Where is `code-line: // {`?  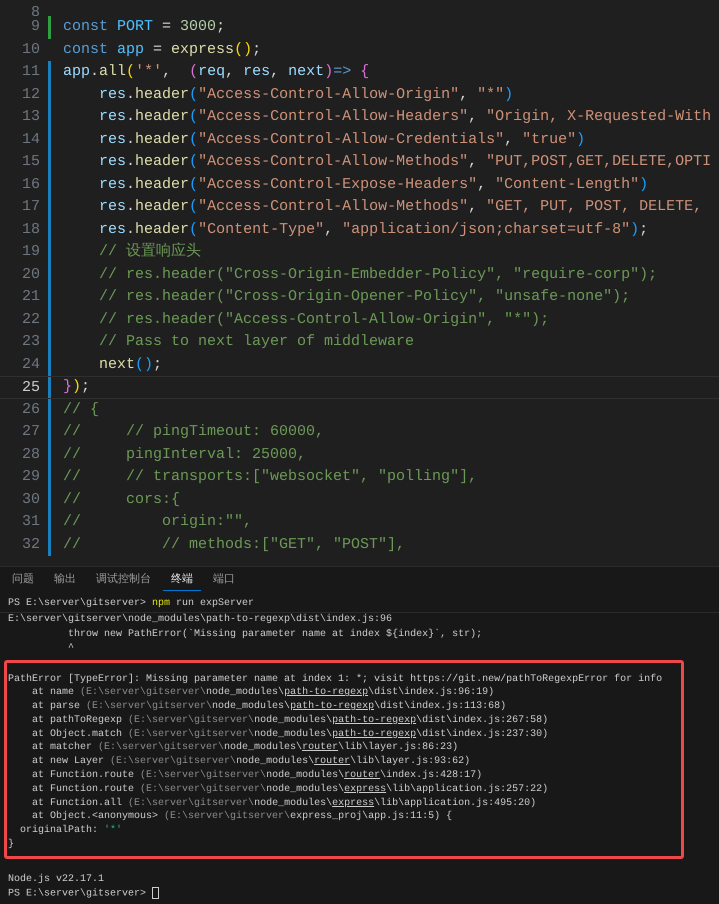 code-line: // { is located at coordinates (81, 410).